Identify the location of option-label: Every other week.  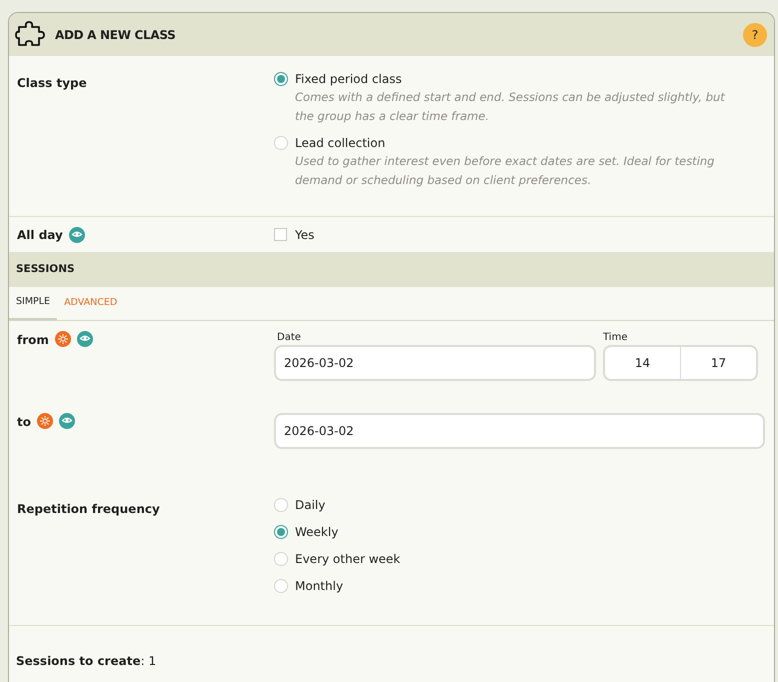
(347, 559).